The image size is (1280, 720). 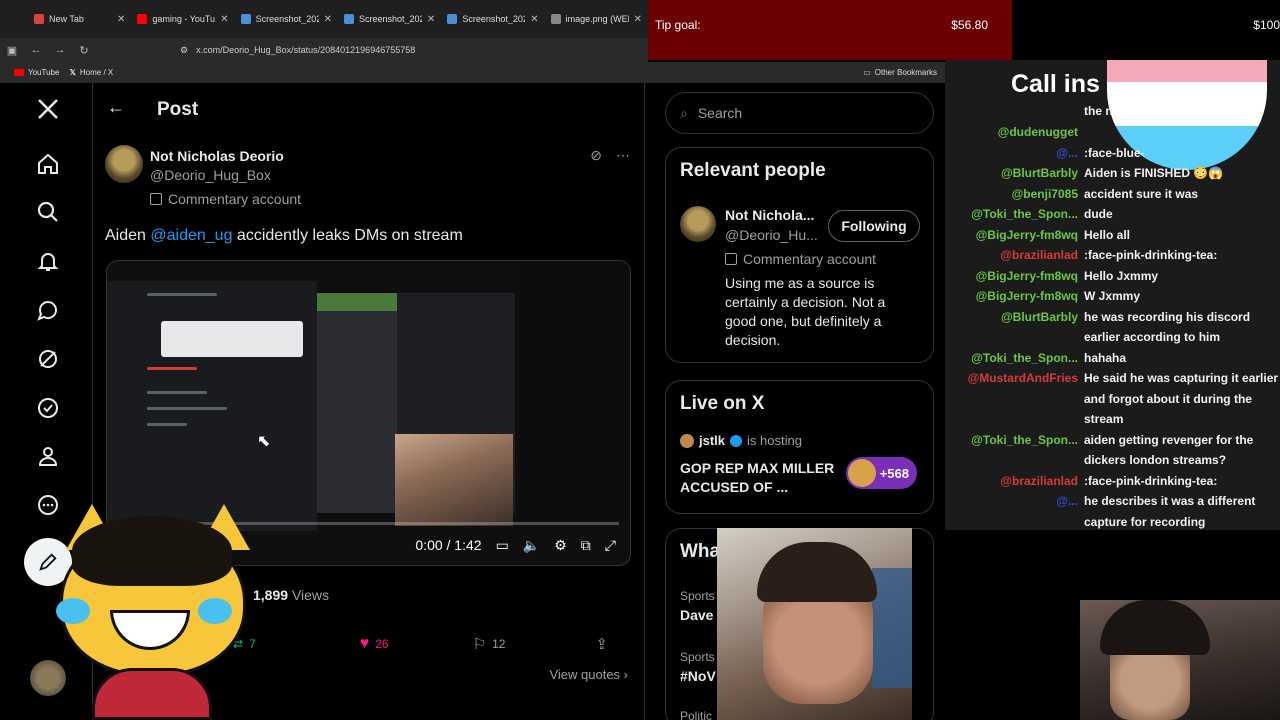 I want to click on chat-message-text: Hello Jxmmy, so click(x=1121, y=275).